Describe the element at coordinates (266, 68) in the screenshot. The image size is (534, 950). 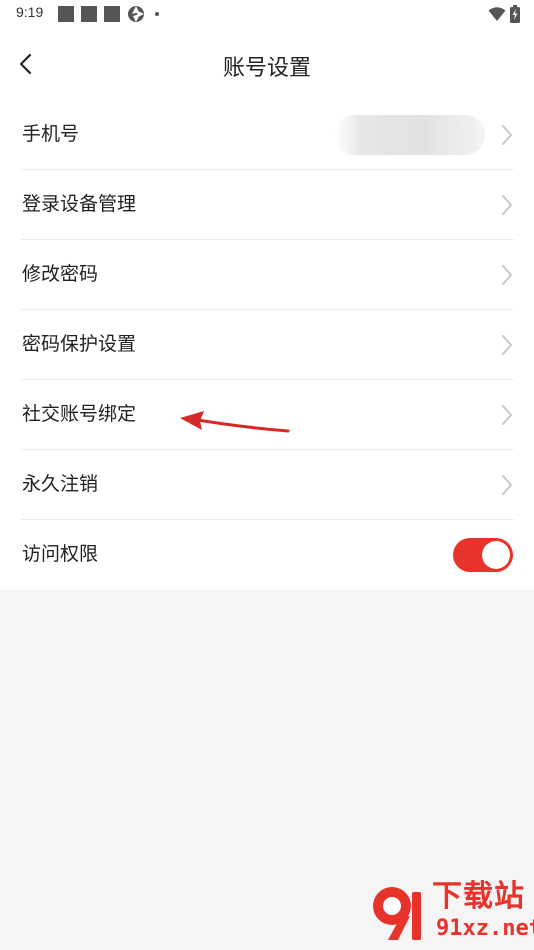
I see `page-title: 账号设置` at that location.